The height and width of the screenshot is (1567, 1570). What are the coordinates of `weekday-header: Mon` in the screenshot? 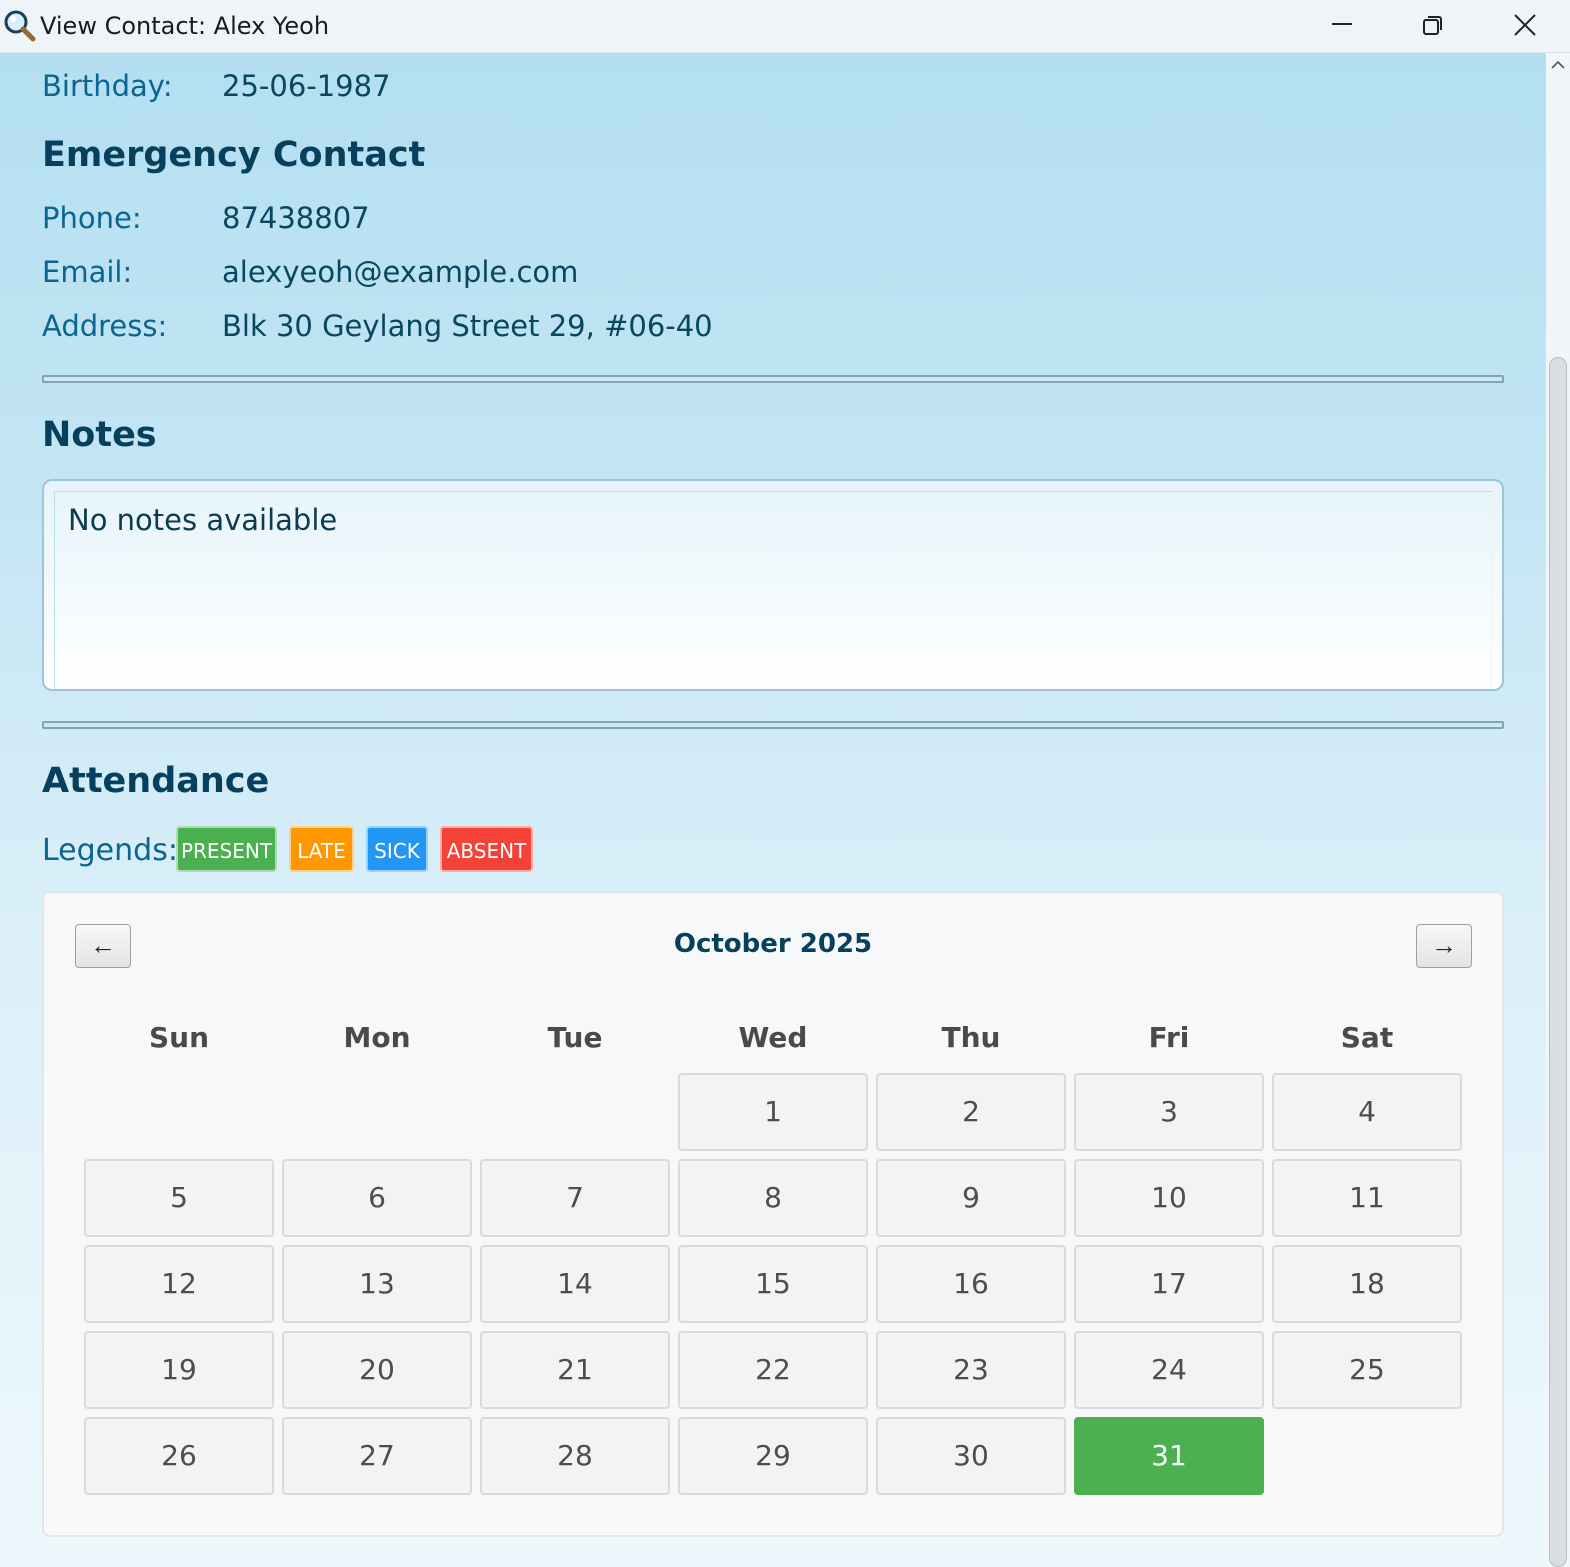 It's located at (377, 1037).